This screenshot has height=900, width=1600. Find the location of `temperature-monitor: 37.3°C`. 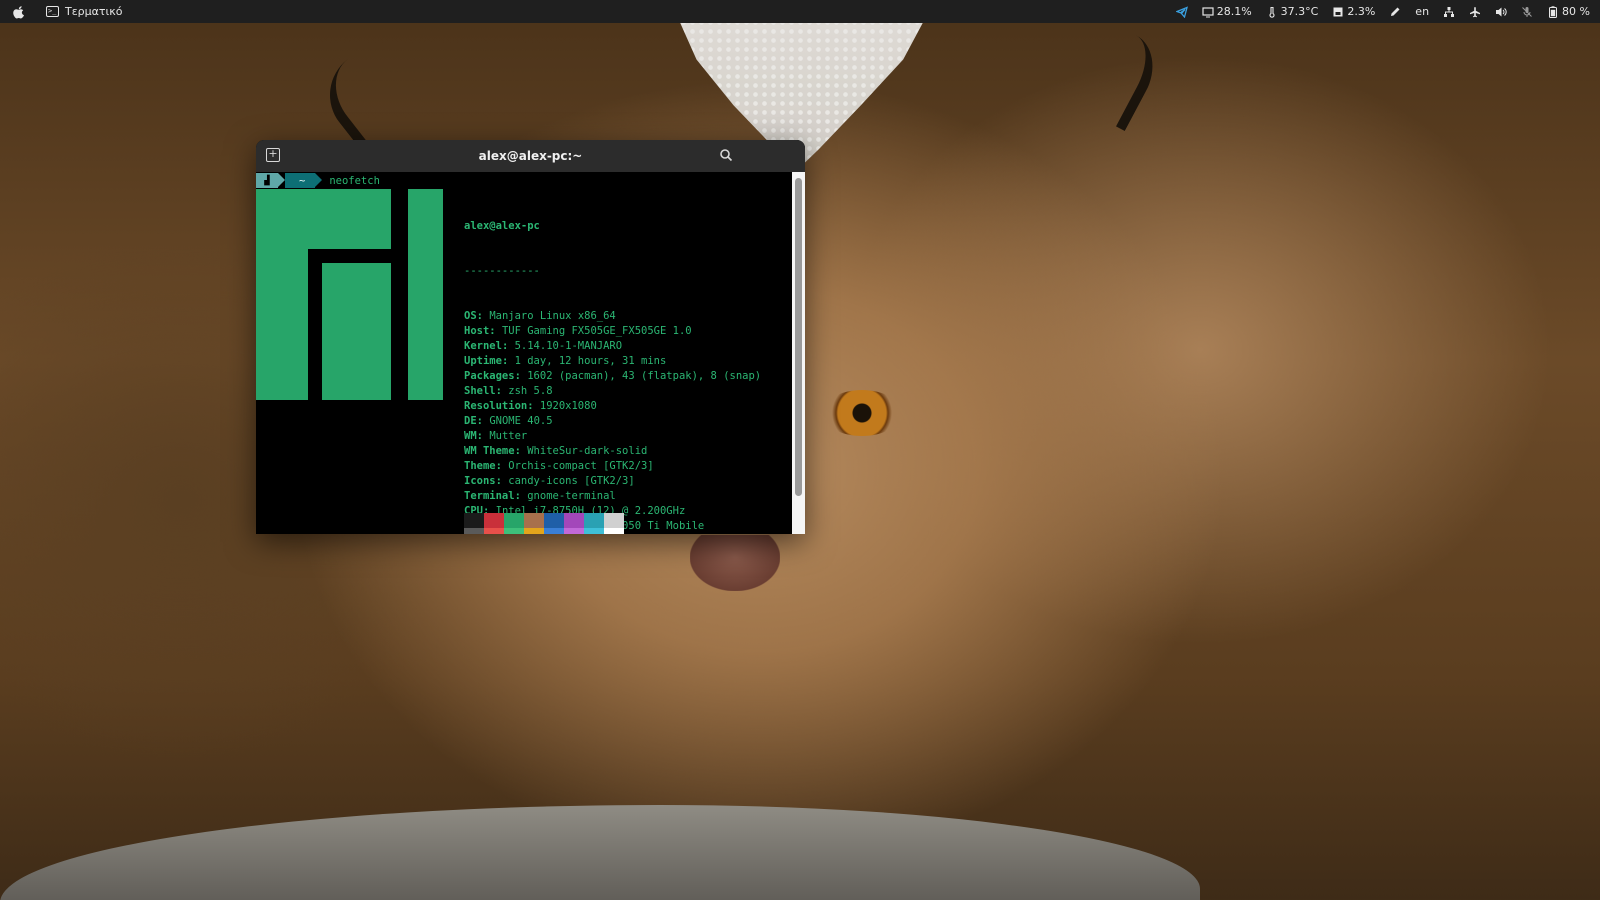

temperature-monitor: 37.3°C is located at coordinates (1292, 11).